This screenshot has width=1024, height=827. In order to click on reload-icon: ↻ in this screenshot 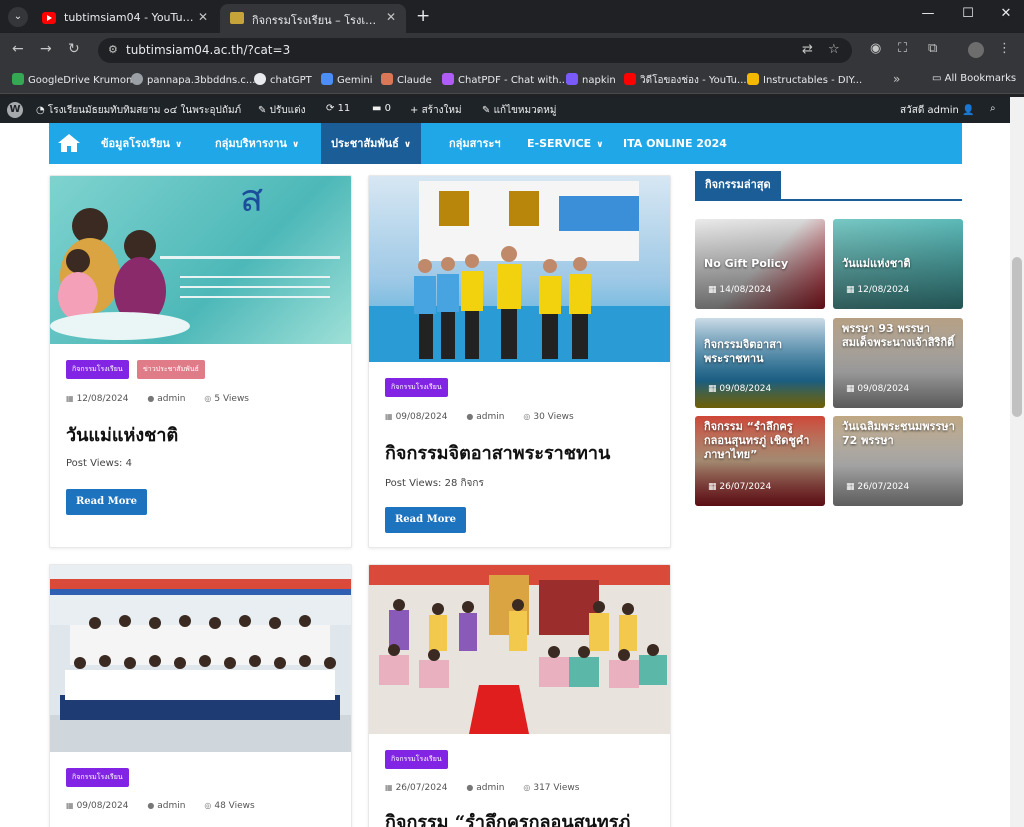, I will do `click(74, 49)`.